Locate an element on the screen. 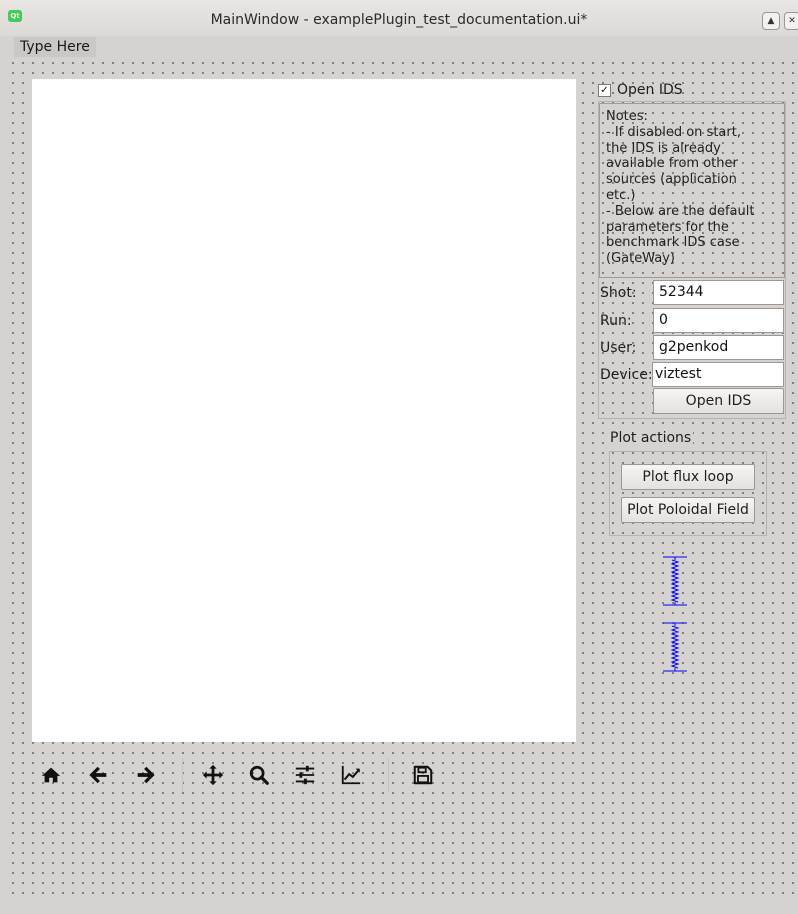  plot-flux-loop-button: Plot flux loop is located at coordinates (688, 477).